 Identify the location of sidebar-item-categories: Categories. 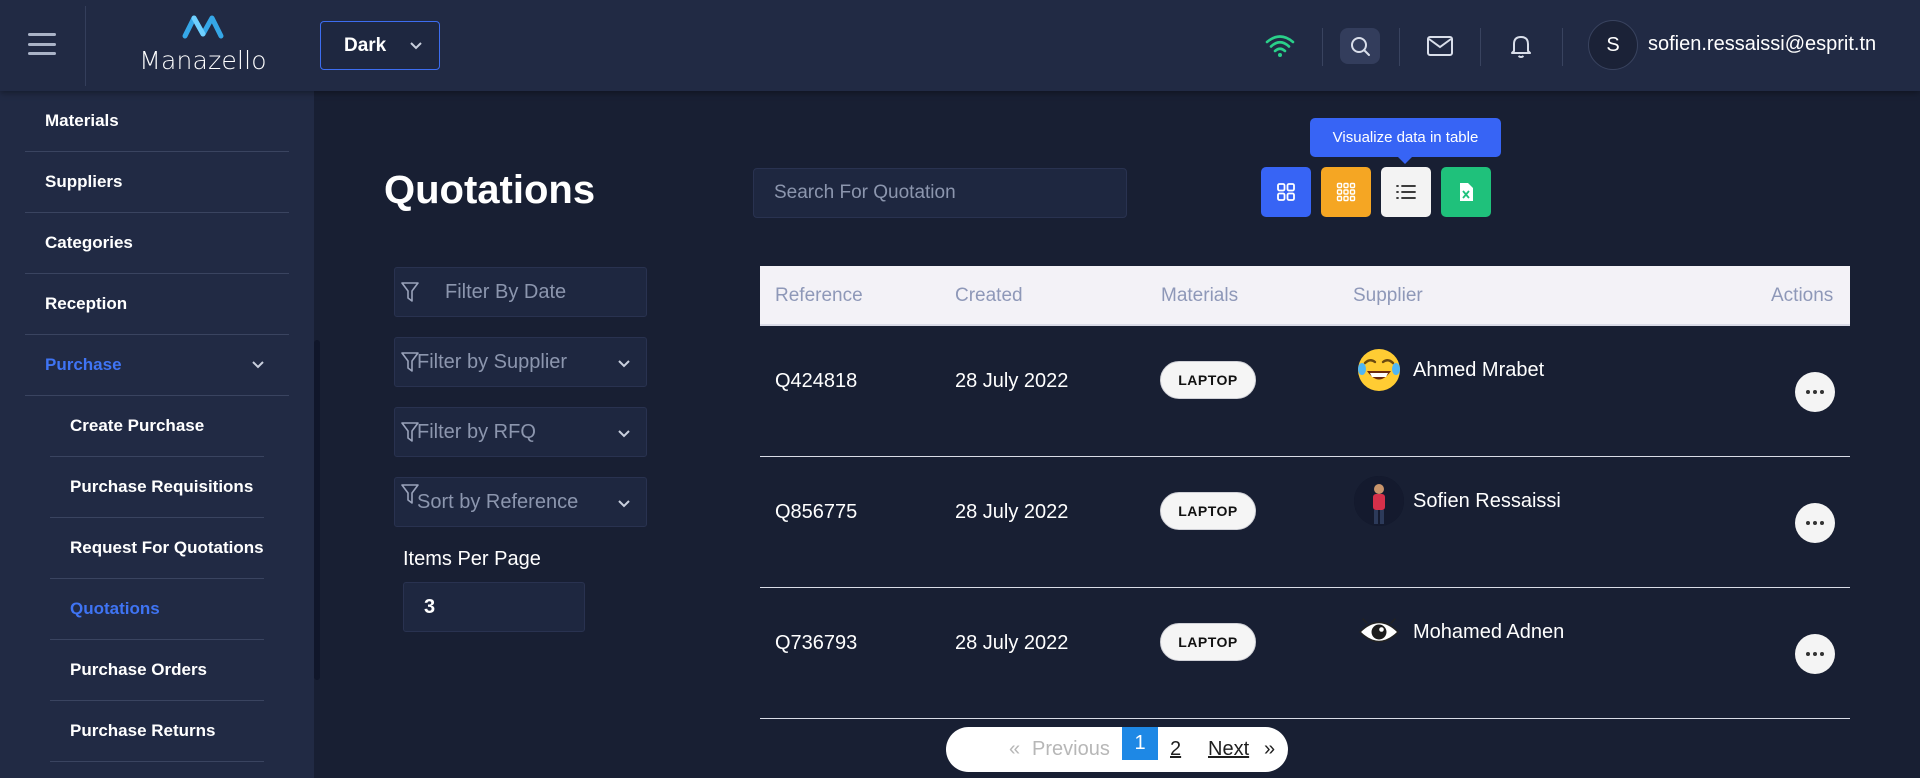
(157, 243).